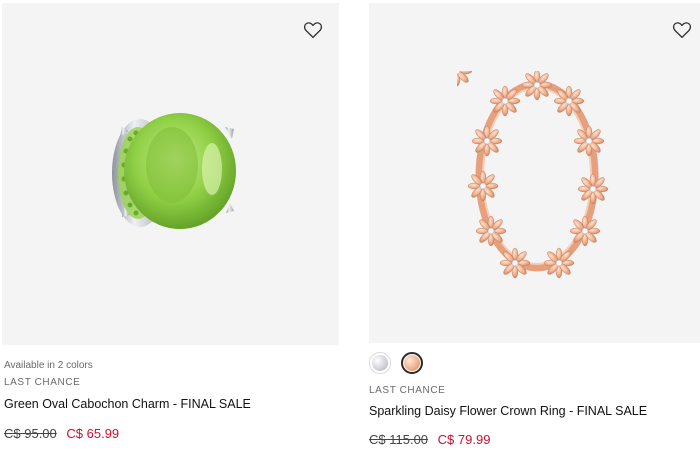 The width and height of the screenshot is (700, 452). What do you see at coordinates (93, 433) in the screenshot?
I see `sale-price: C$ 65.99` at bounding box center [93, 433].